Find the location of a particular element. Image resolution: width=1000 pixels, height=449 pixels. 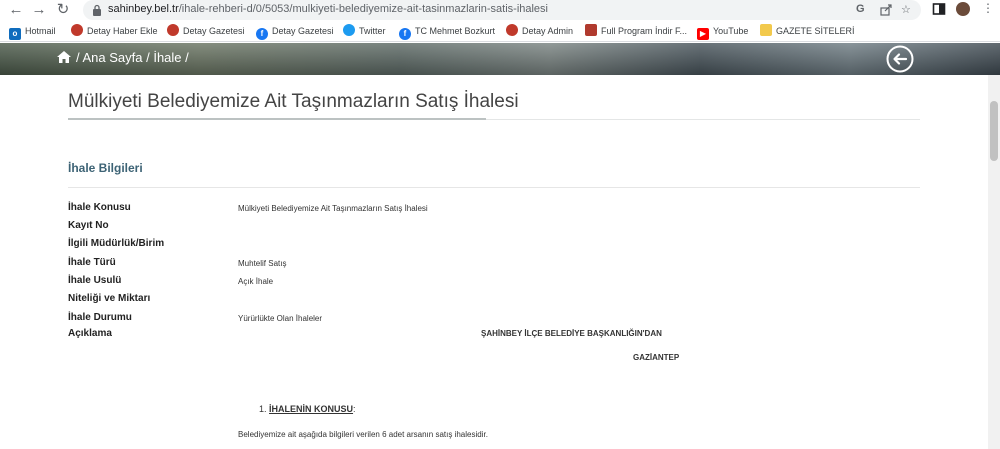

youtube-icon: ▶ is located at coordinates (703, 34).